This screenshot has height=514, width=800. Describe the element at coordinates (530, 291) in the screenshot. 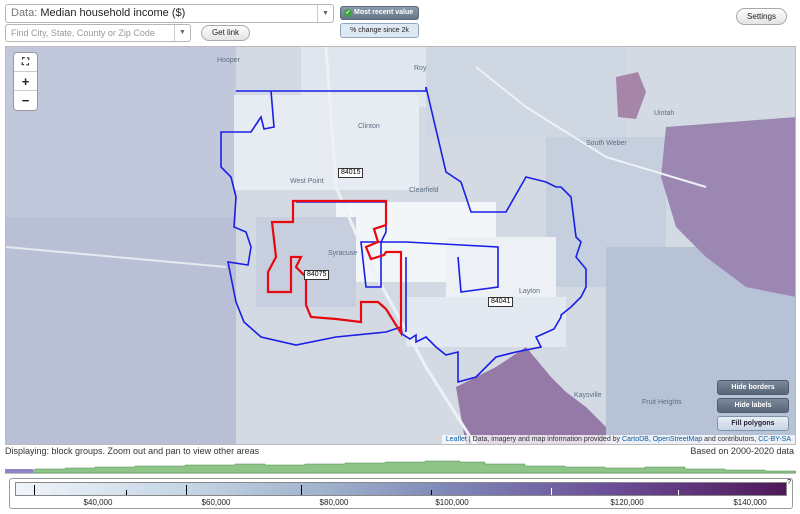

I see `place-label: Layton` at that location.